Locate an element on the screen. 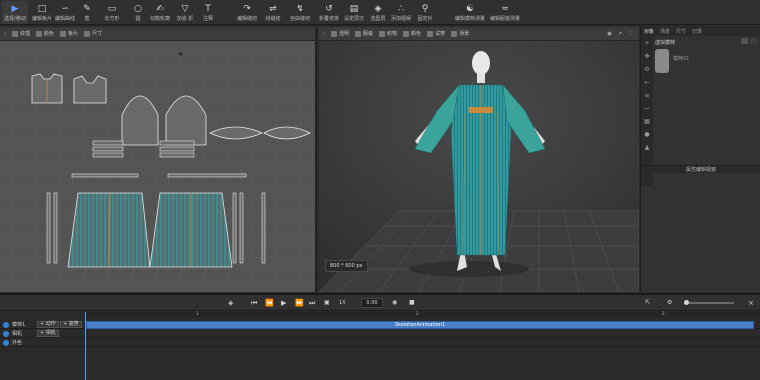  tool-note: T 注释 is located at coordinates (208, 12).